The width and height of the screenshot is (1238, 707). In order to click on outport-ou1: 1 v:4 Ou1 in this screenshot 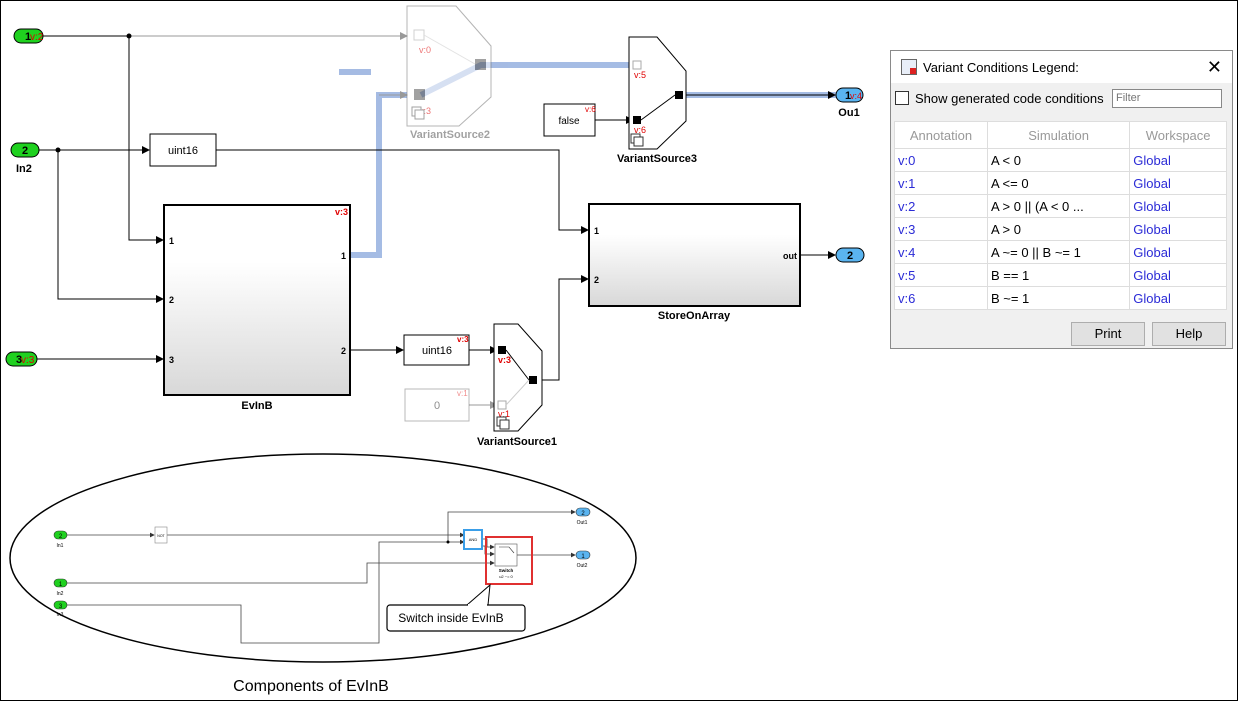, I will do `click(849, 103)`.